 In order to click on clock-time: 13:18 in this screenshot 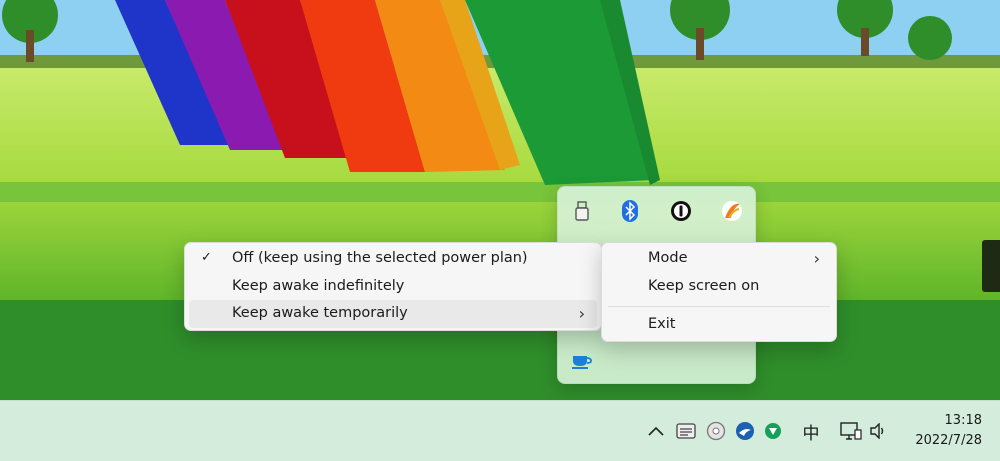, I will do `click(963, 420)`.